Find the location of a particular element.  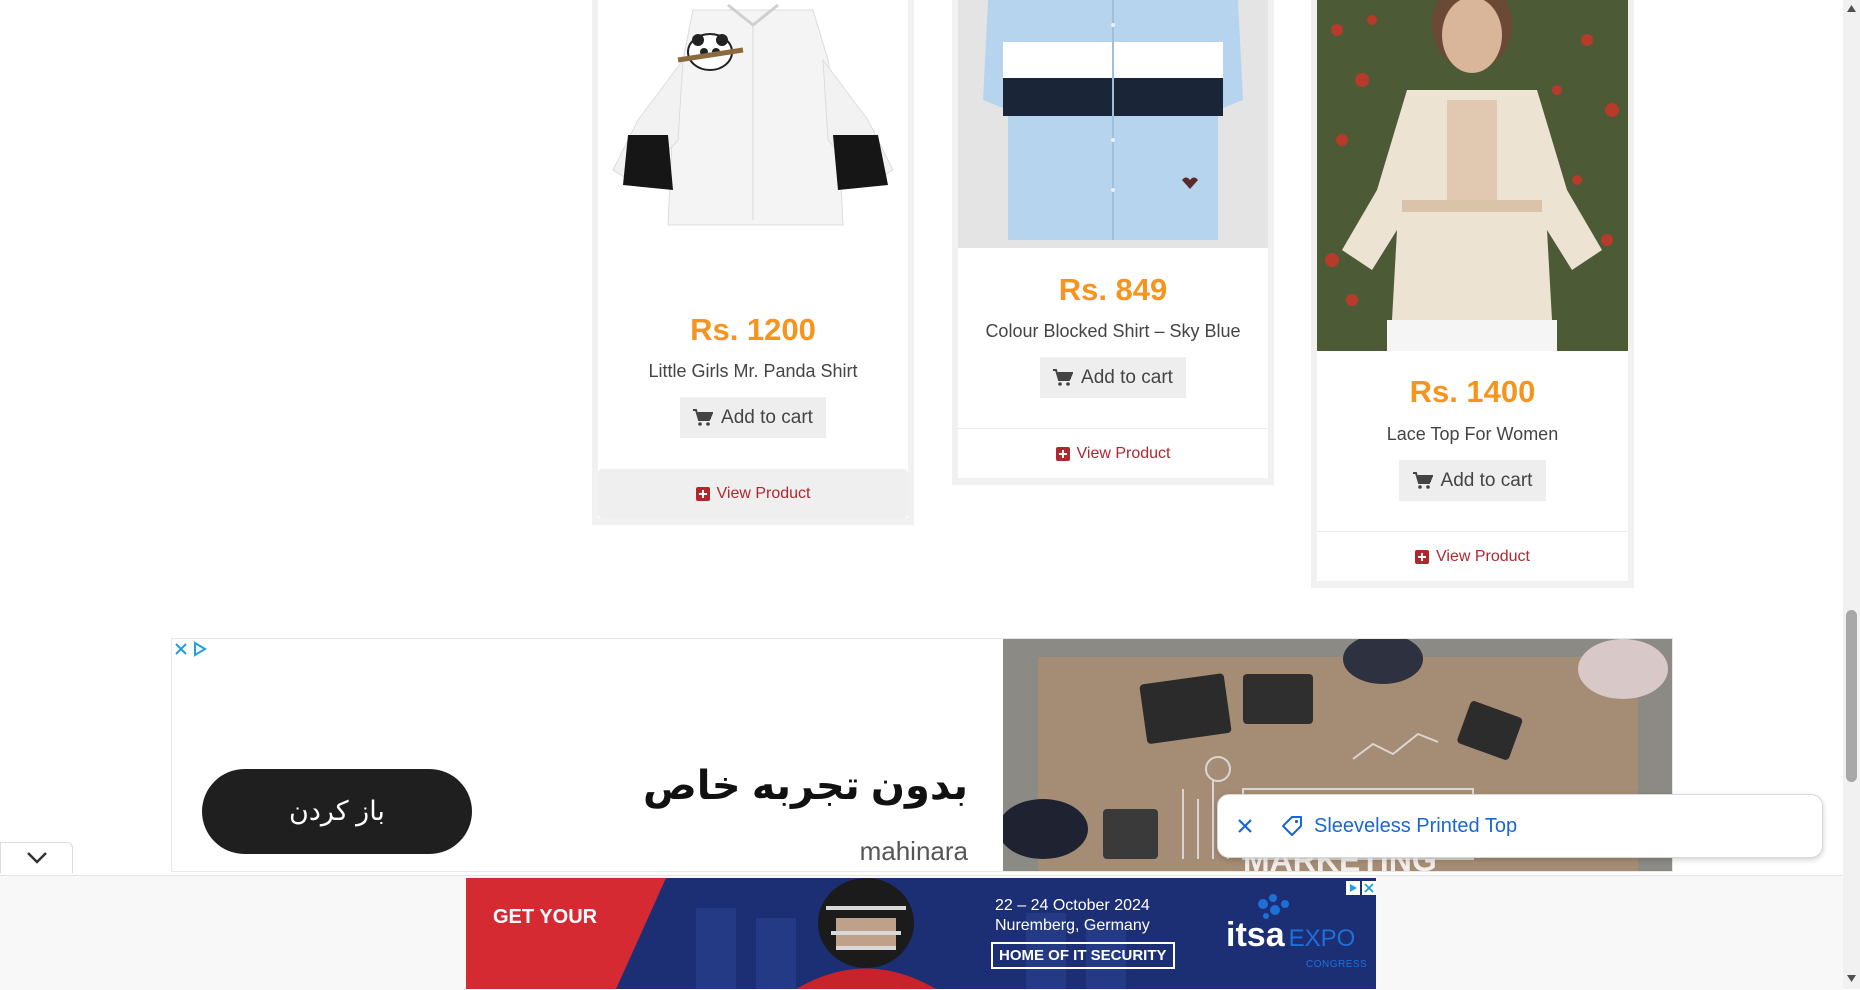

product-image-sky-blue-shirt is located at coordinates (1113, 124).